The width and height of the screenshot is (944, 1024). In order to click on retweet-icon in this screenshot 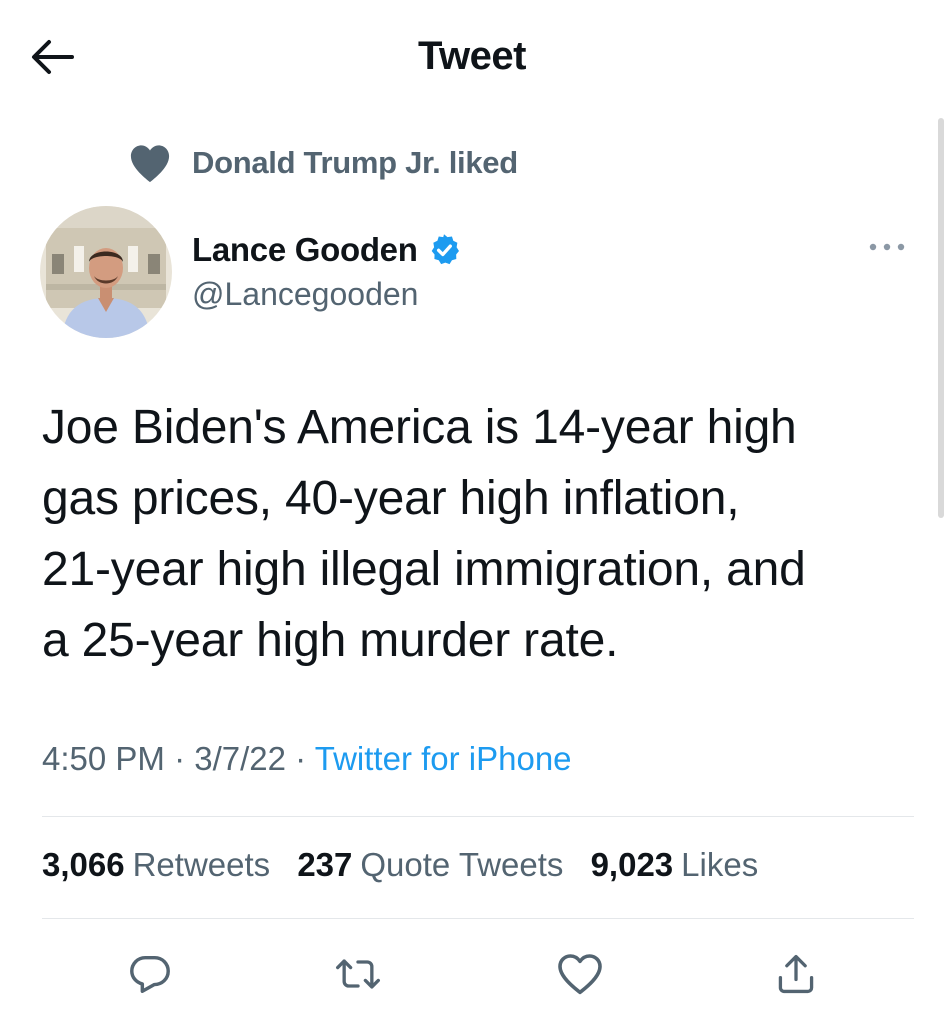, I will do `click(358, 974)`.